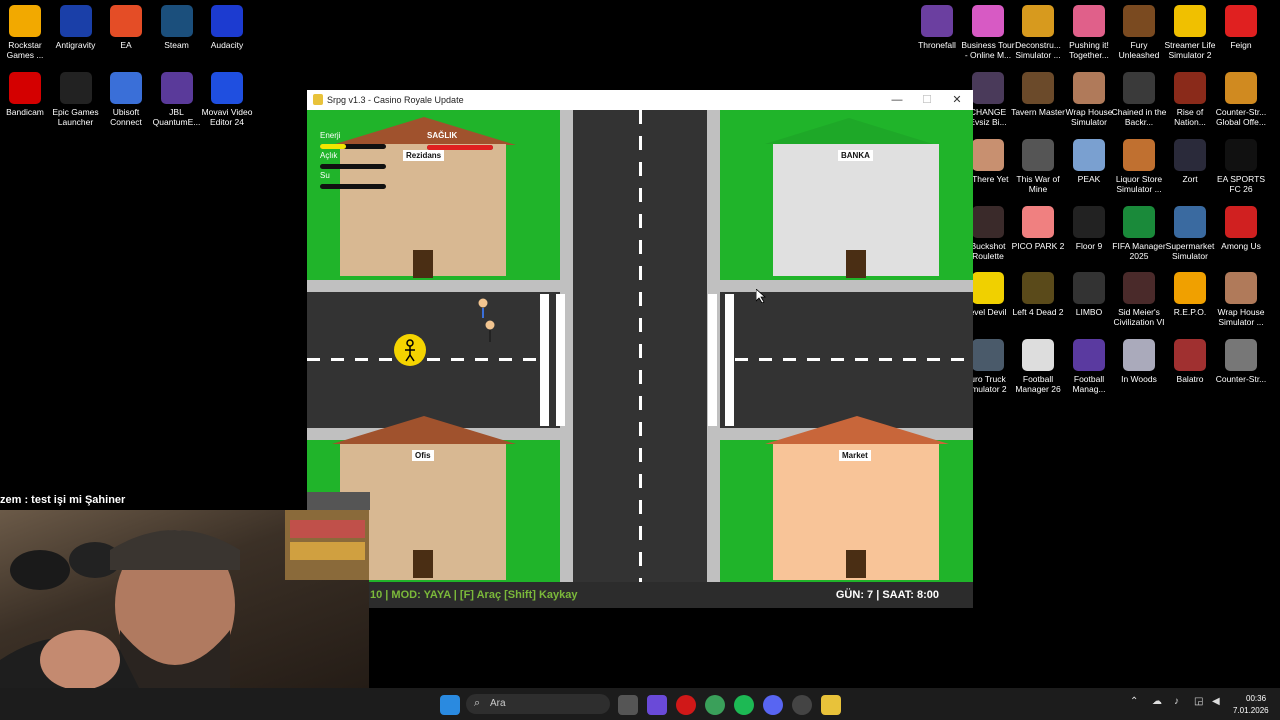 The height and width of the screenshot is (720, 1280). What do you see at coordinates (227, 99) in the screenshot?
I see `desktop-shortcut: Movavi Video Editor 24` at bounding box center [227, 99].